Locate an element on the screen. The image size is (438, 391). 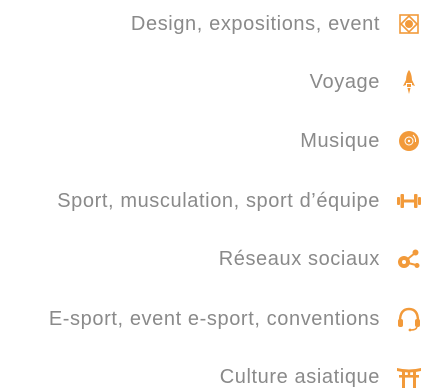
list-item: E-sport, event e-sport, conventions is located at coordinates (219, 319).